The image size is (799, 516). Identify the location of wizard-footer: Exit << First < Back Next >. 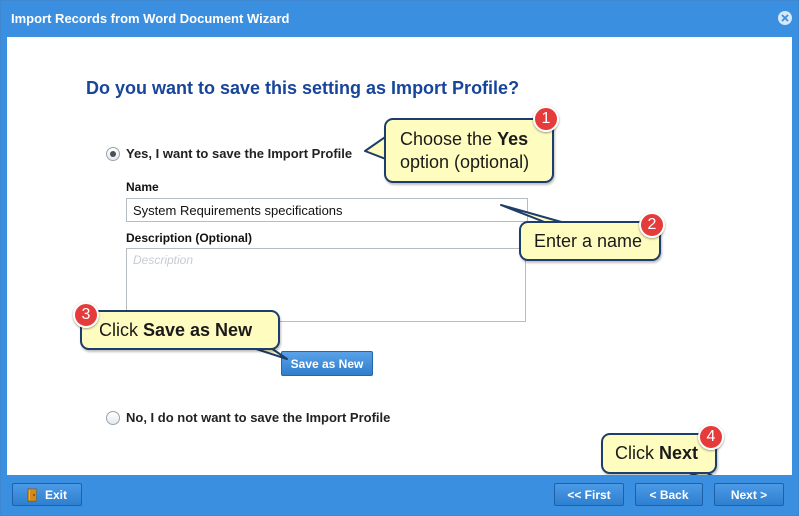
(399, 495).